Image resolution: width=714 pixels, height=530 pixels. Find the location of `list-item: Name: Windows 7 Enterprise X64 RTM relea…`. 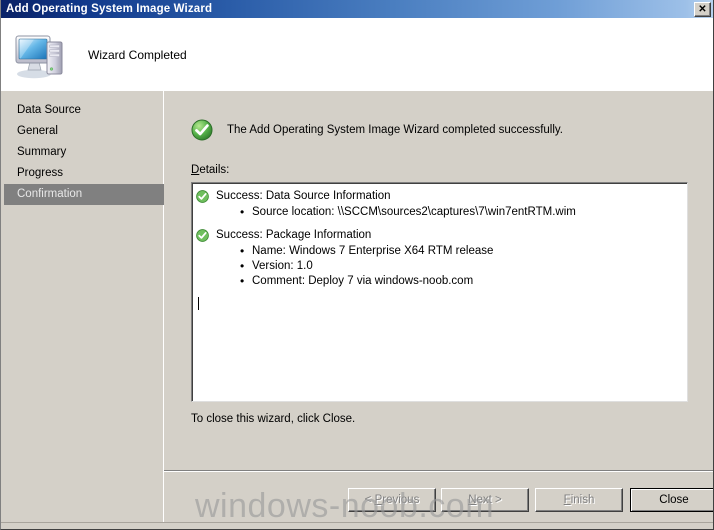

list-item: Name: Windows 7 Enterprise X64 RTM relea… is located at coordinates (461, 251).